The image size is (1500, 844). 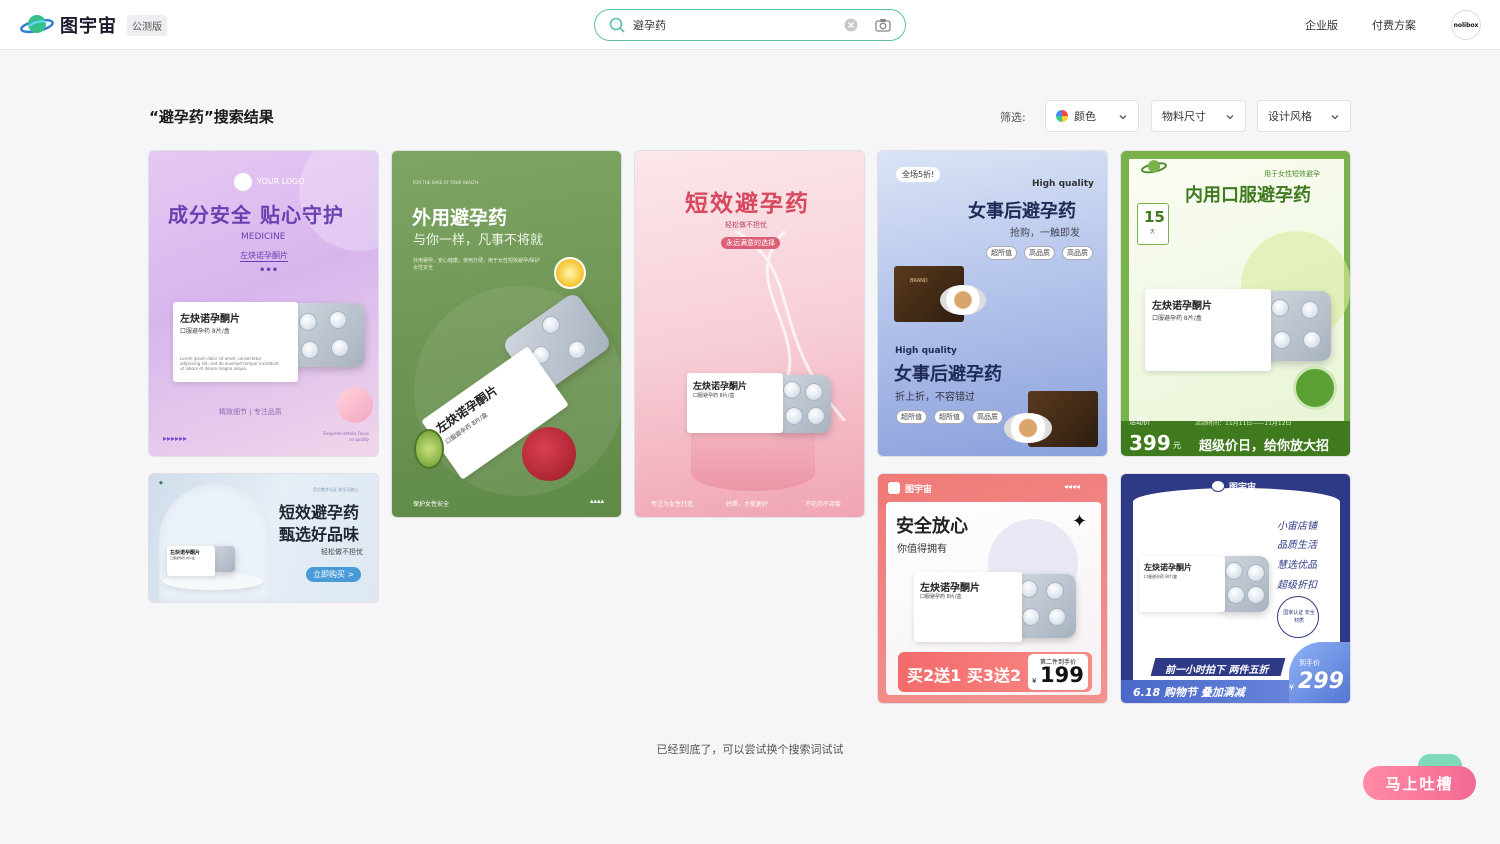 What do you see at coordinates (281, 181) in the screenshot?
I see `card-logo: YOUR LOGO` at bounding box center [281, 181].